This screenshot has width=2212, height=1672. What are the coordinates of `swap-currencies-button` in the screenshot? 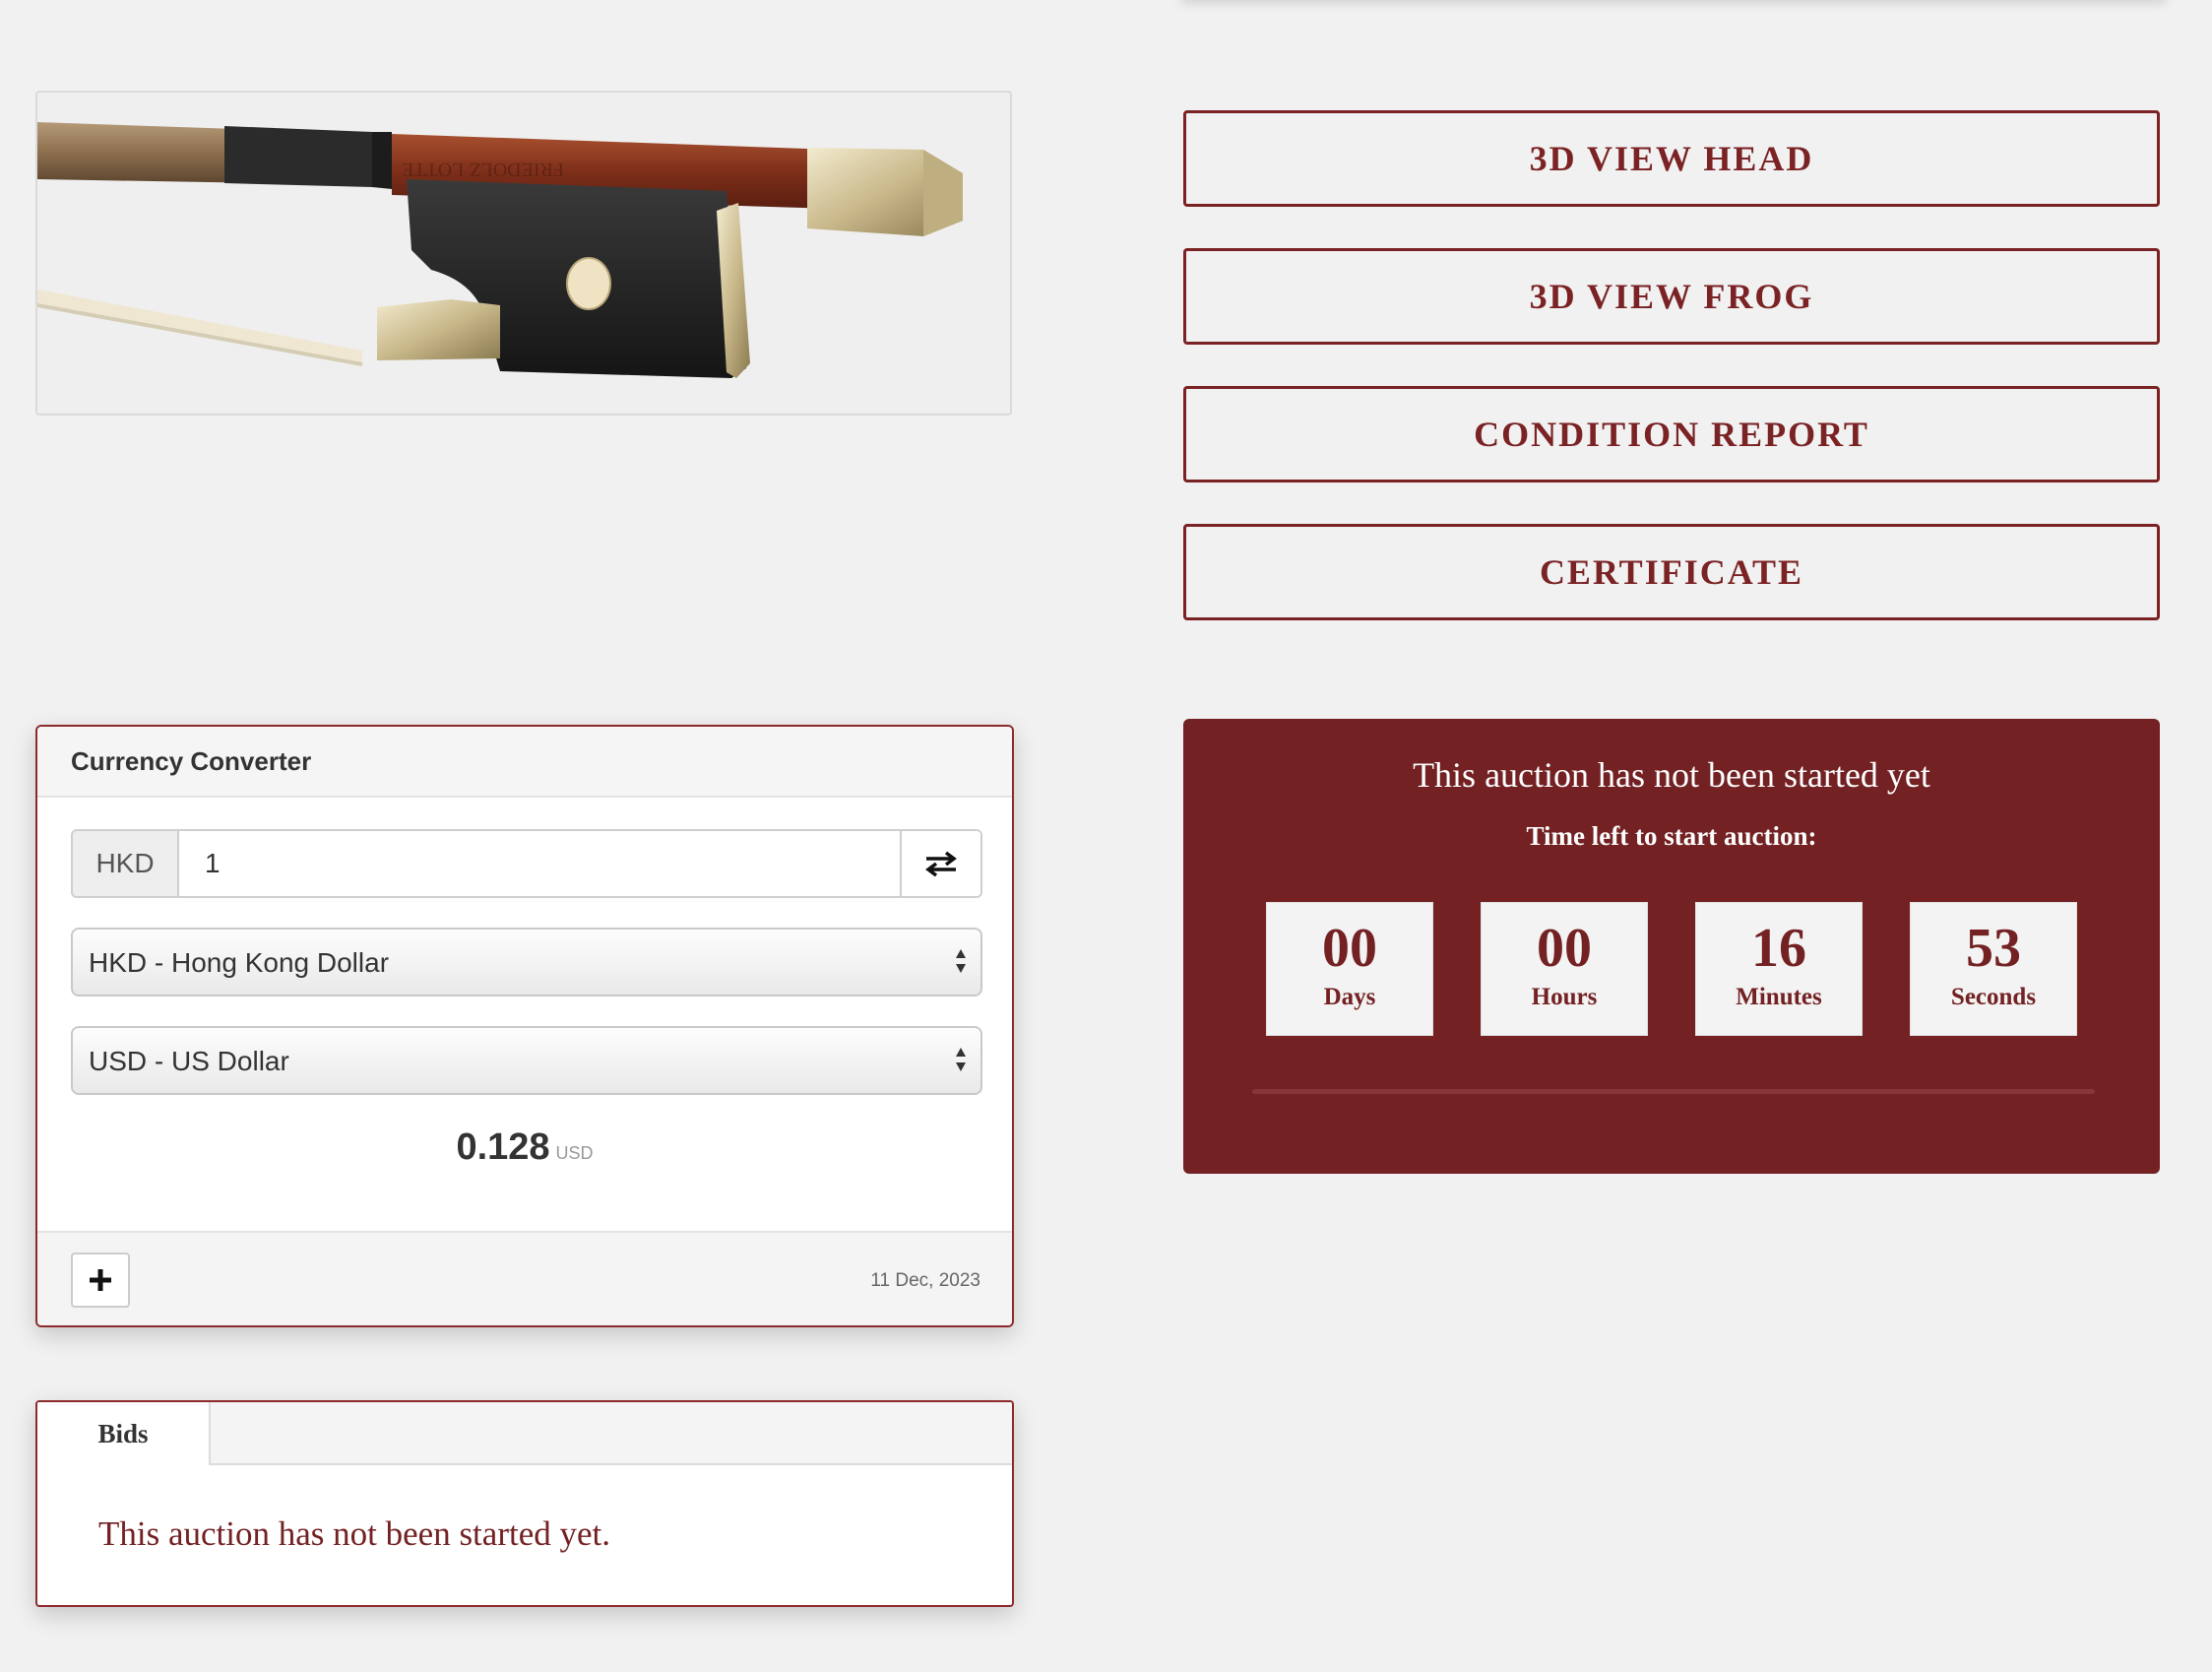 It's located at (940, 863).